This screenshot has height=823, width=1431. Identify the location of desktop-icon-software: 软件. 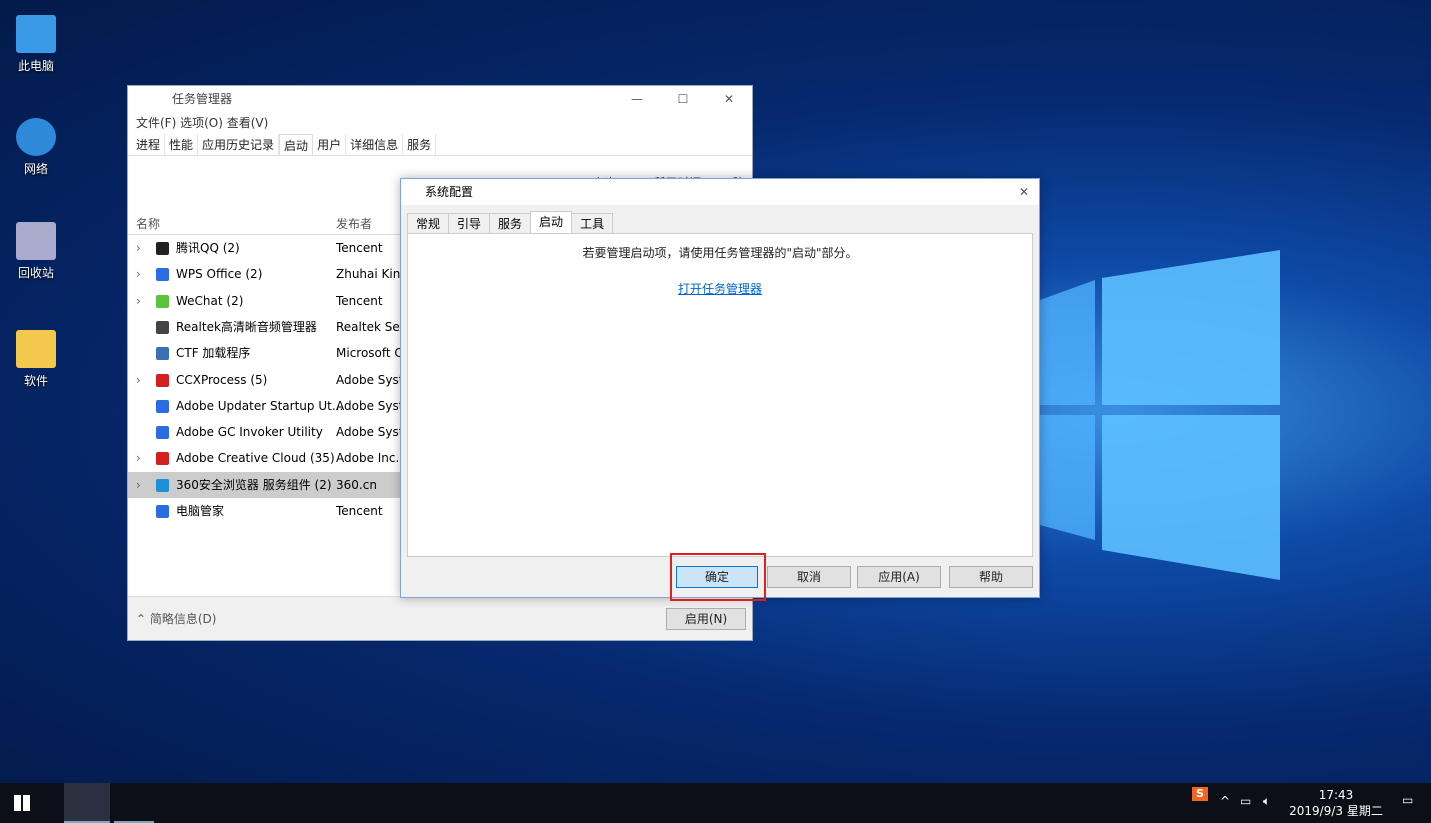
(36, 359).